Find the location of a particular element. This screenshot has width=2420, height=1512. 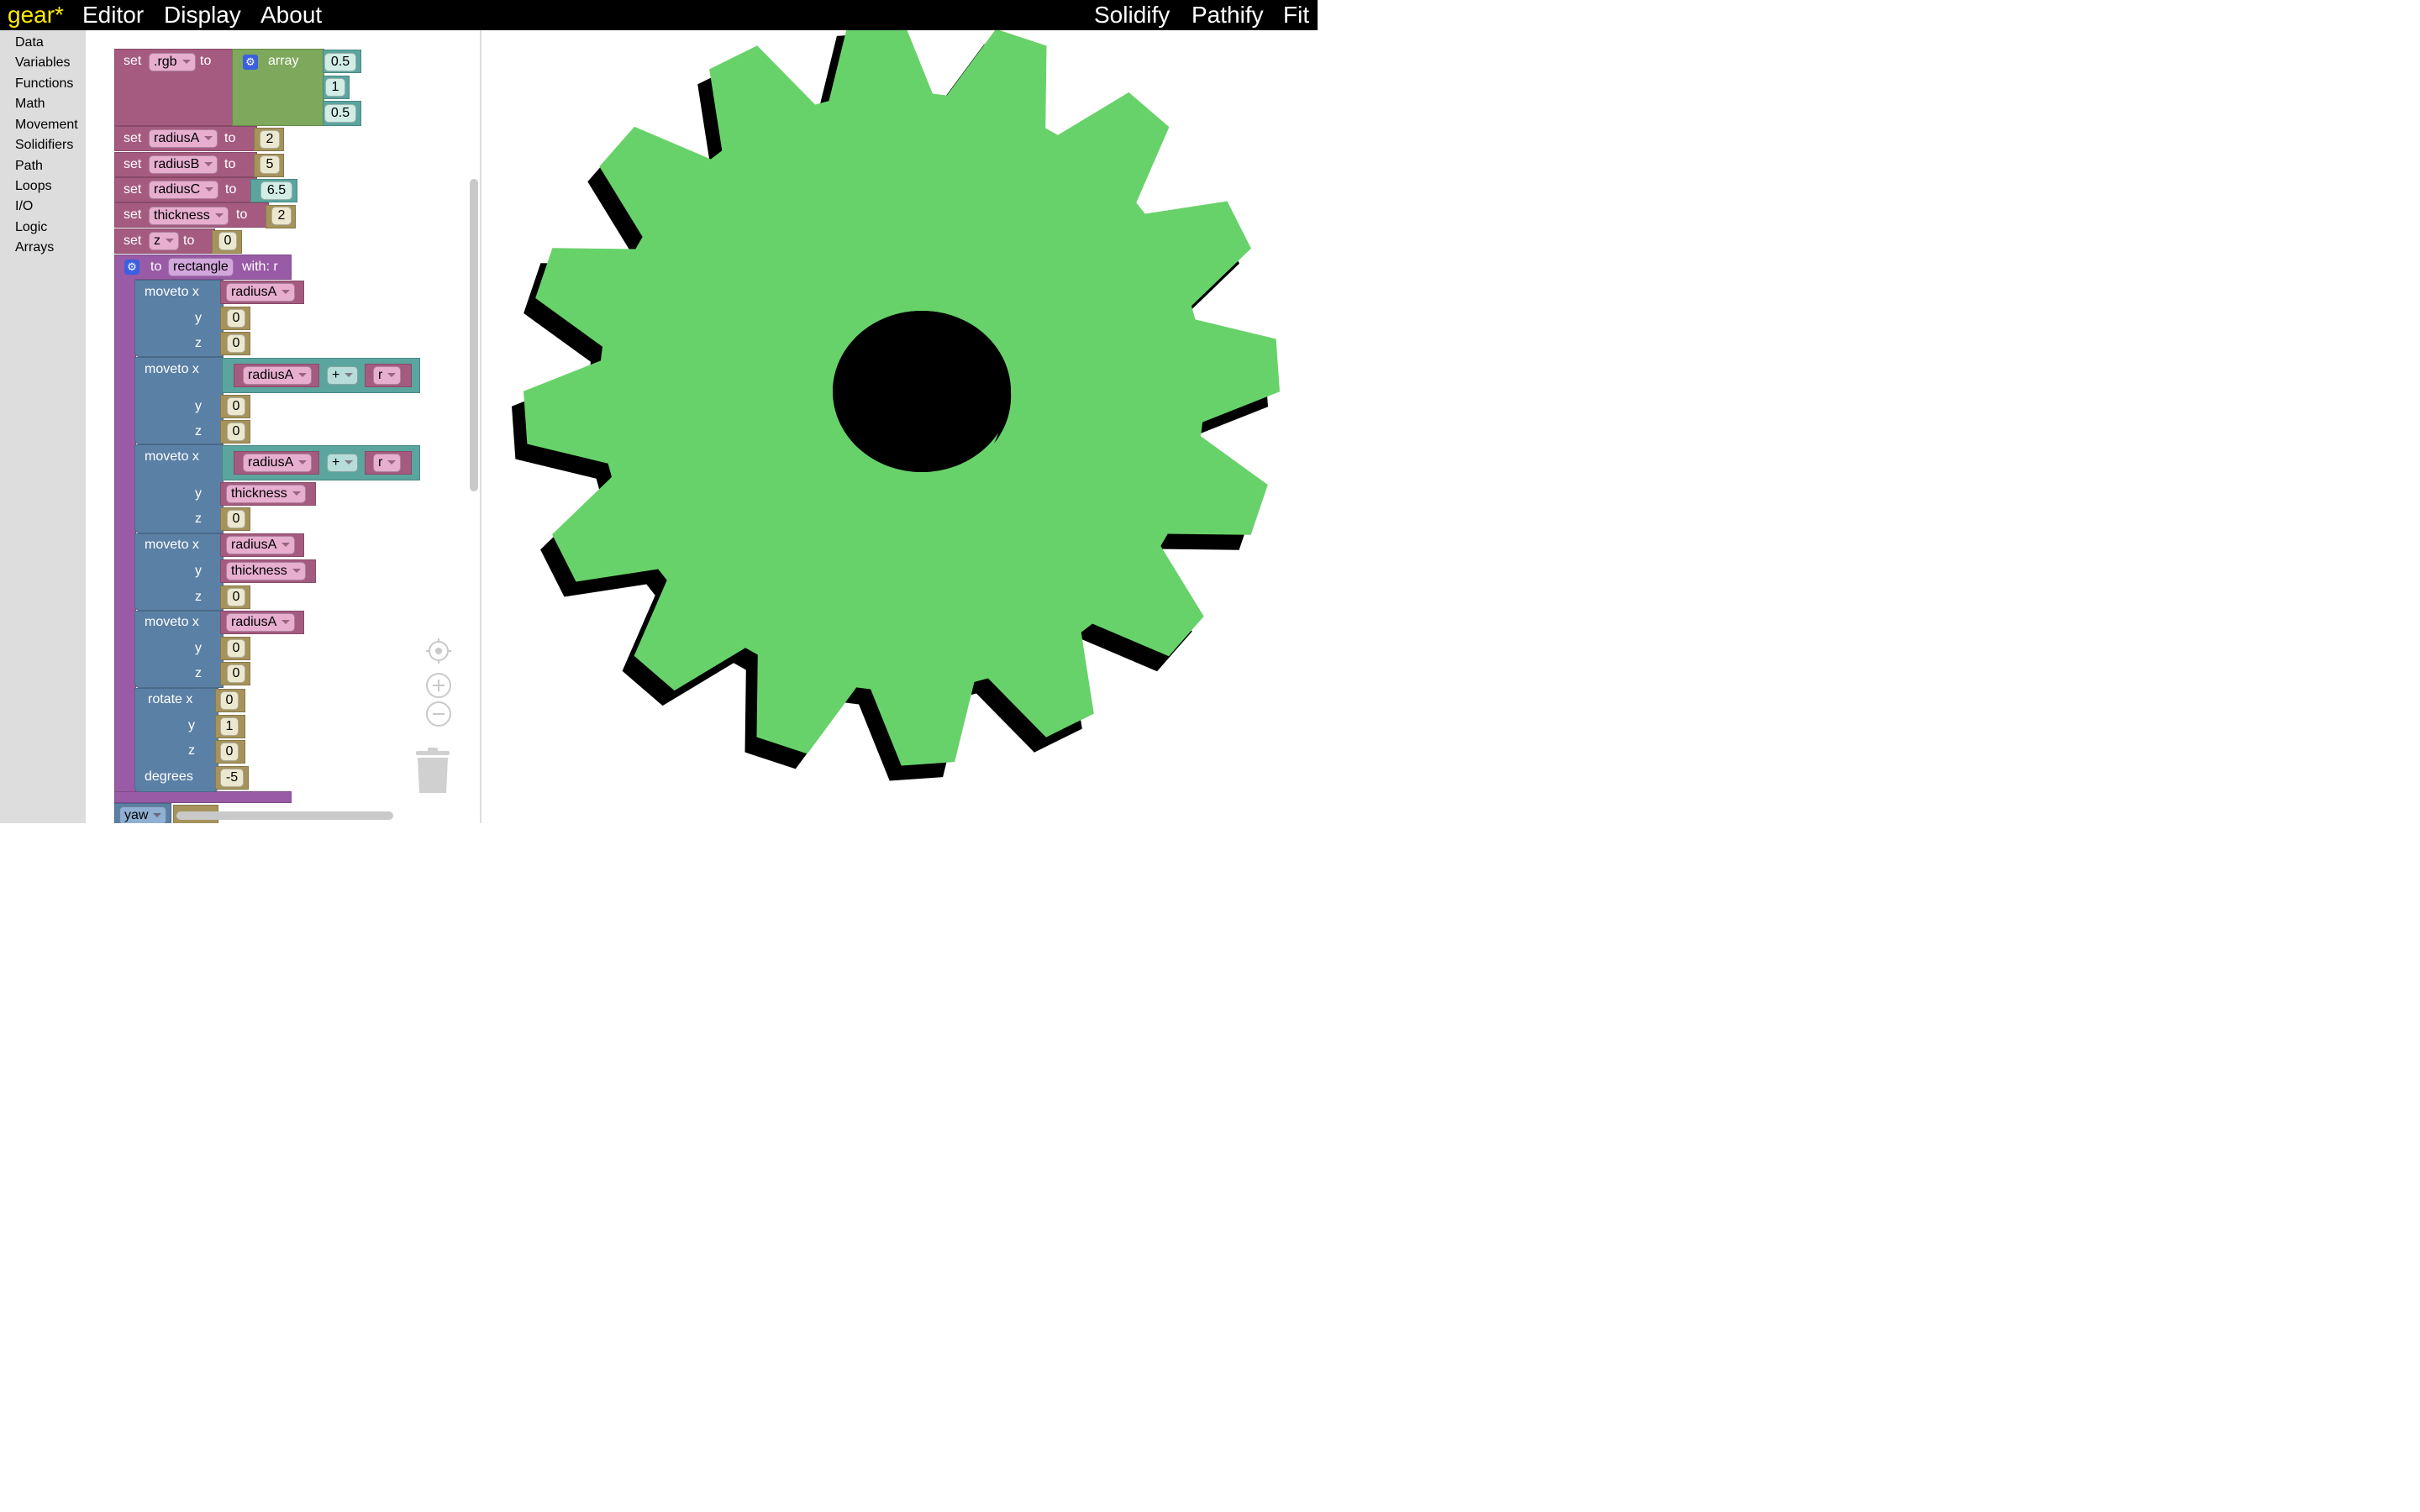

toolbox-category-logic: Logic is located at coordinates (31, 227).